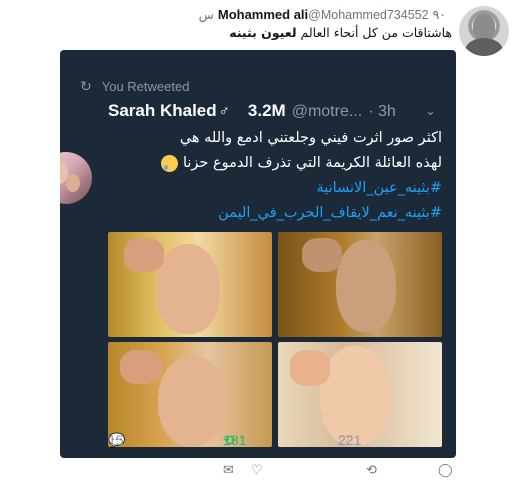  What do you see at coordinates (145, 86) in the screenshot?
I see `retweeted-label: You Retweeted` at bounding box center [145, 86].